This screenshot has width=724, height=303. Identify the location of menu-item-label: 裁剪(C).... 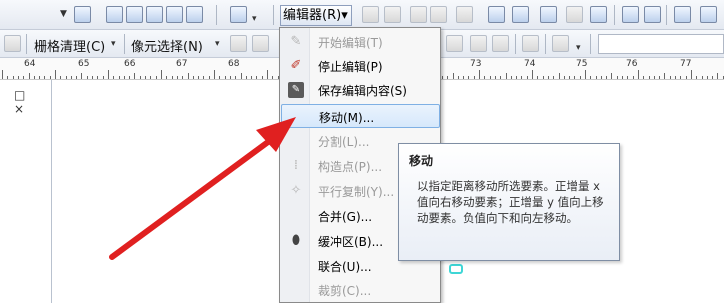
(345, 291).